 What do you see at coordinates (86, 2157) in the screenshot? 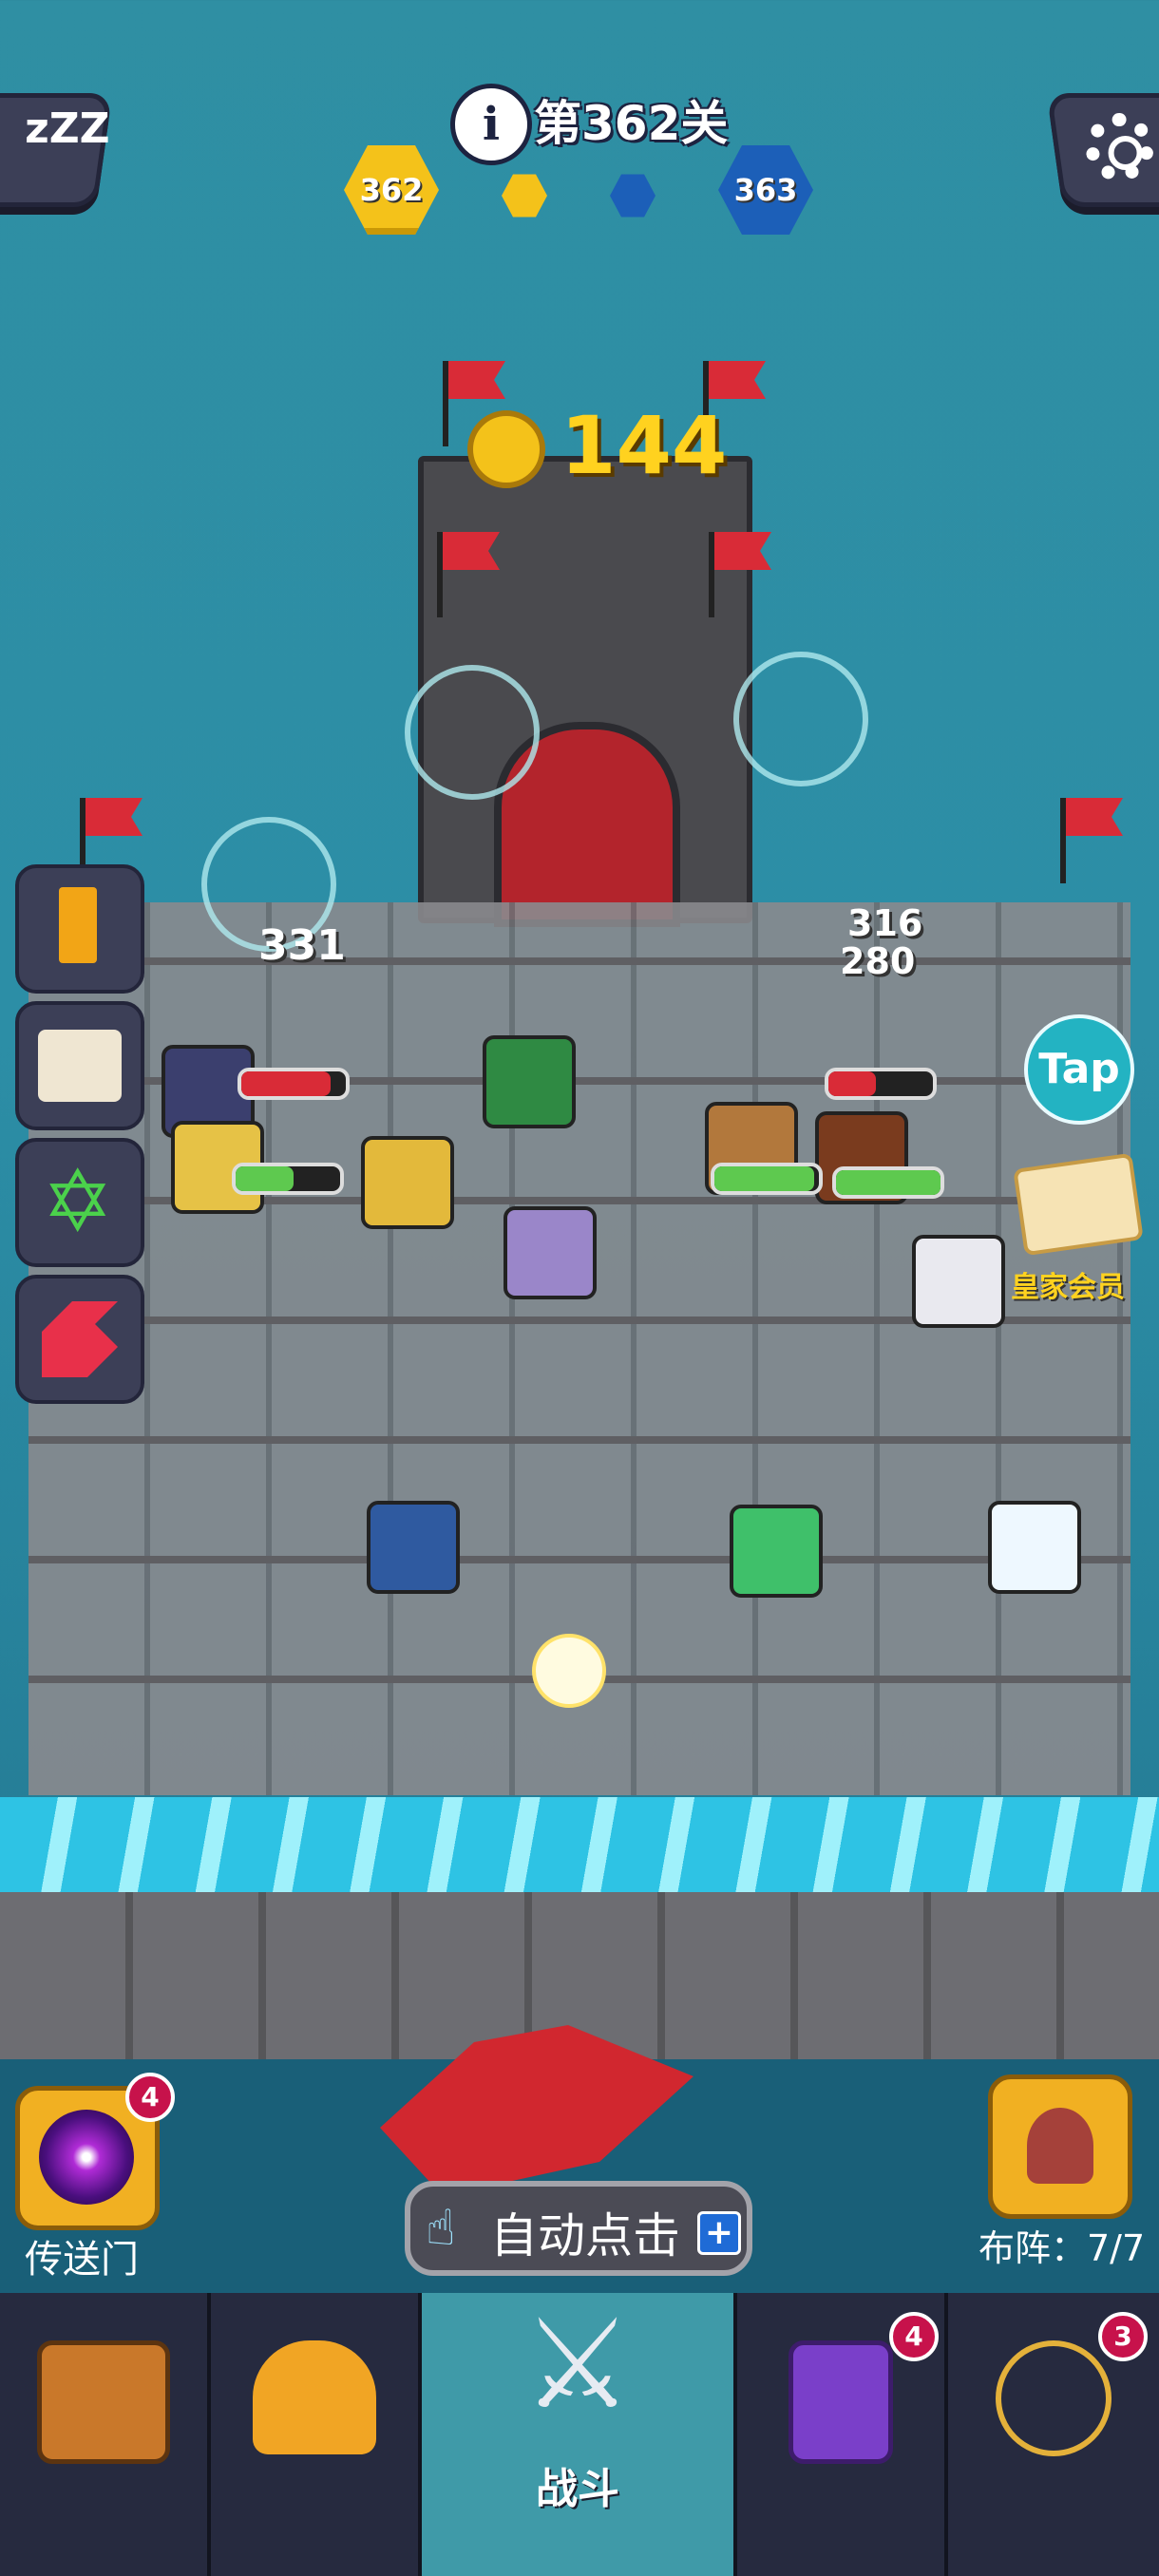
I see `portal-icon` at bounding box center [86, 2157].